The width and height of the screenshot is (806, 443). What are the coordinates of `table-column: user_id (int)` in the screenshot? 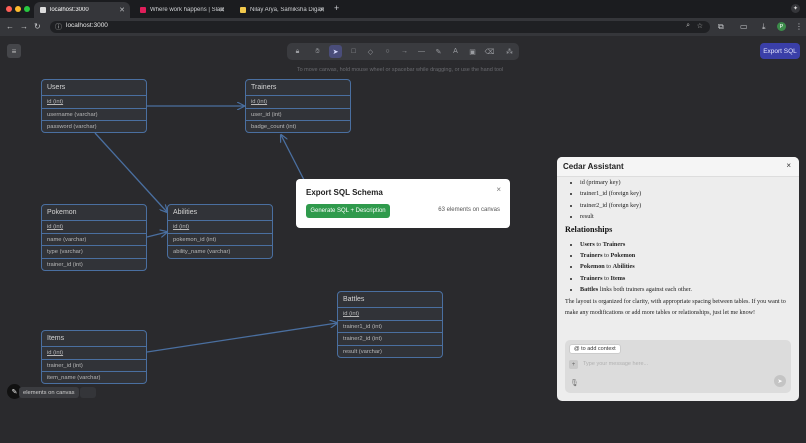 It's located at (298, 115).